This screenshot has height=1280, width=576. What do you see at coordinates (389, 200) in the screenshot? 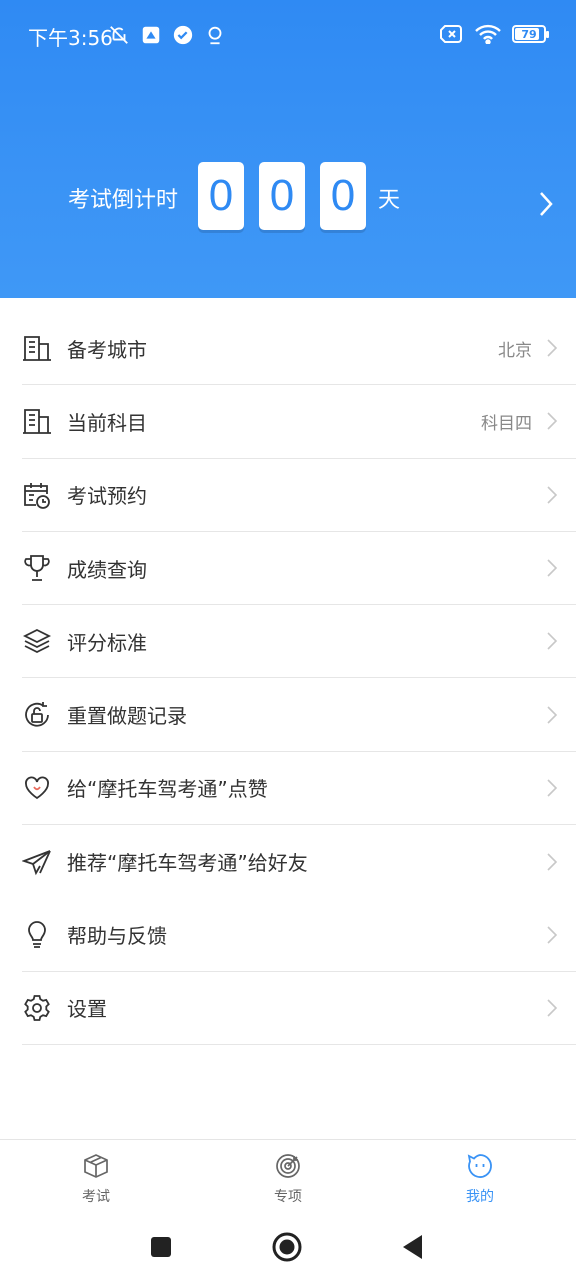
I see `countdown-unit: 天` at bounding box center [389, 200].